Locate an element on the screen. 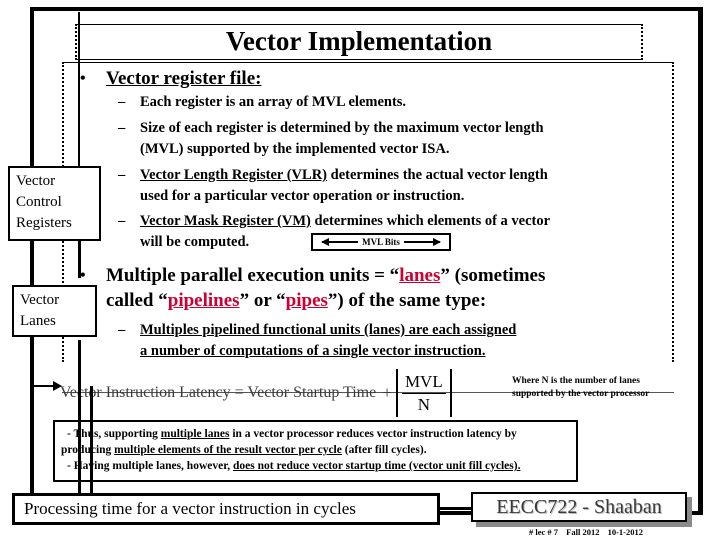 The height and width of the screenshot is (540, 720). vcr-line1: Vector is located at coordinates (36, 181).